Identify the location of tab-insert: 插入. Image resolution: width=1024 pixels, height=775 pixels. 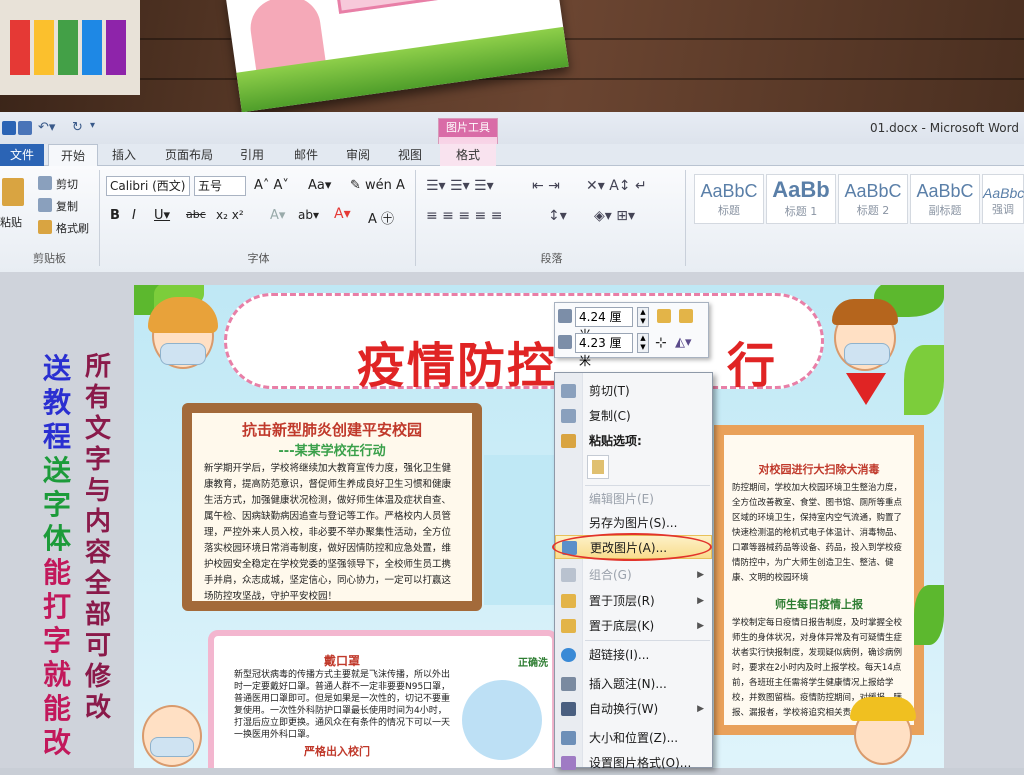
(124, 155).